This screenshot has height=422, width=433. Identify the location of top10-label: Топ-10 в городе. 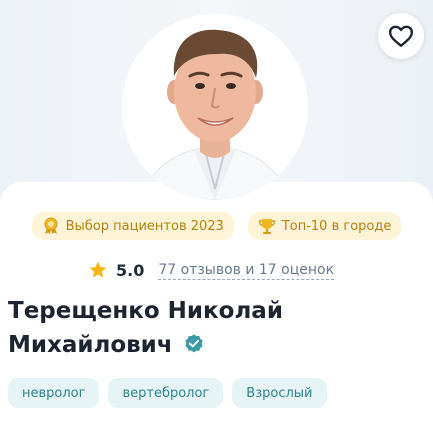
(336, 226).